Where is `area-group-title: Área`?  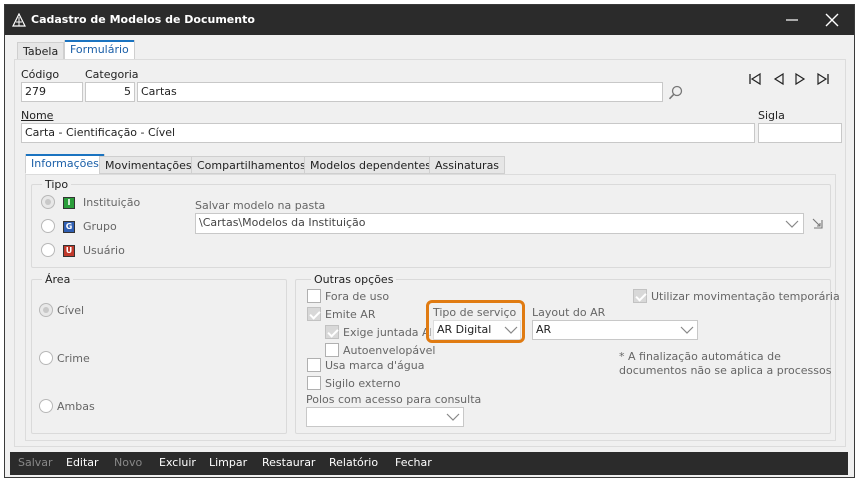 area-group-title: Área is located at coordinates (58, 279).